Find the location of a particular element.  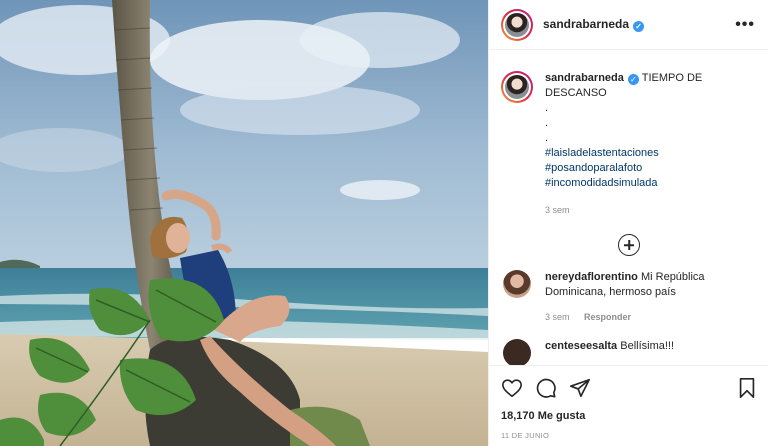

load-more-plus-icon is located at coordinates (629, 245).